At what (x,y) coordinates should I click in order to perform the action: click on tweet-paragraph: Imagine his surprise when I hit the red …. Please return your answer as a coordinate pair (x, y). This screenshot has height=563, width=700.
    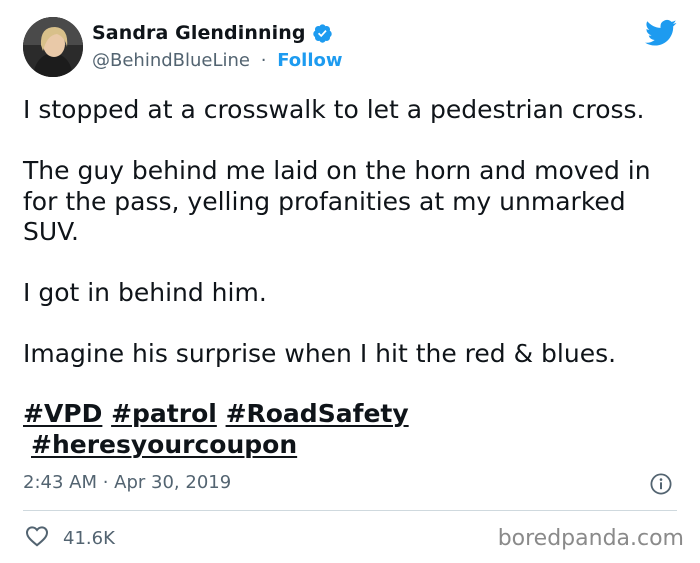
    Looking at the image, I should click on (320, 353).